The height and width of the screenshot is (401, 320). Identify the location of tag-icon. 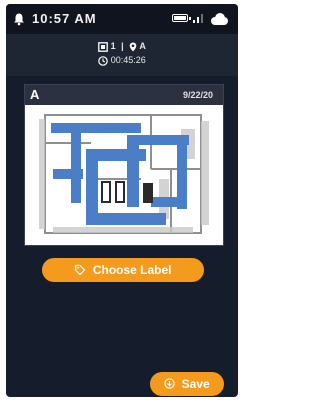
(80, 270).